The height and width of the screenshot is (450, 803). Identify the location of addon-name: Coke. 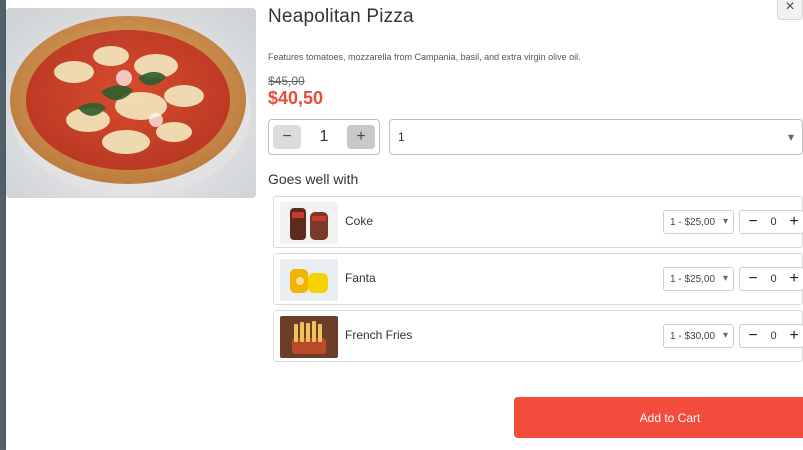
(359, 221).